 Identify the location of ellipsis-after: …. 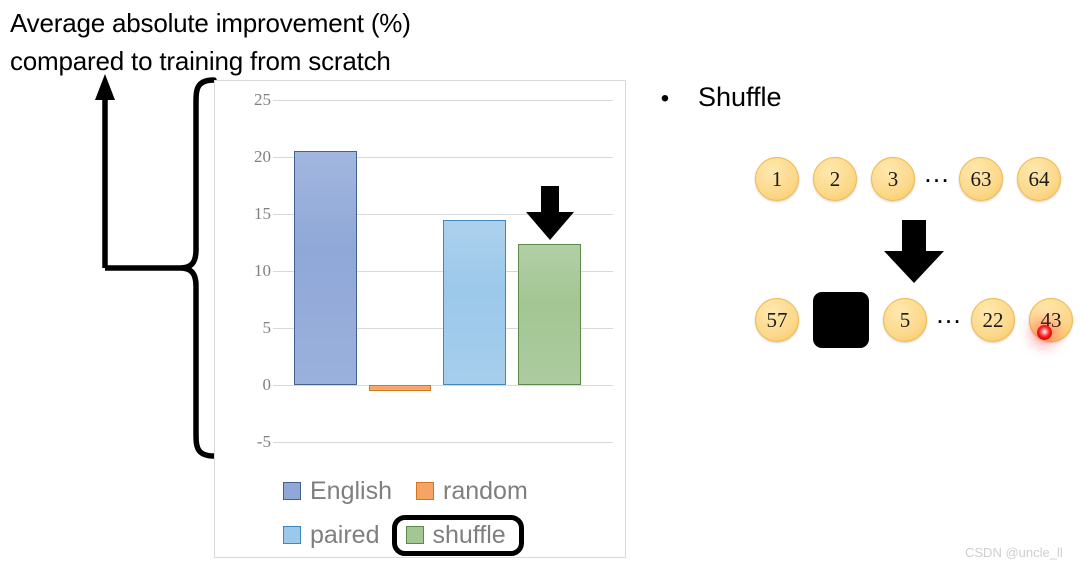
(949, 313).